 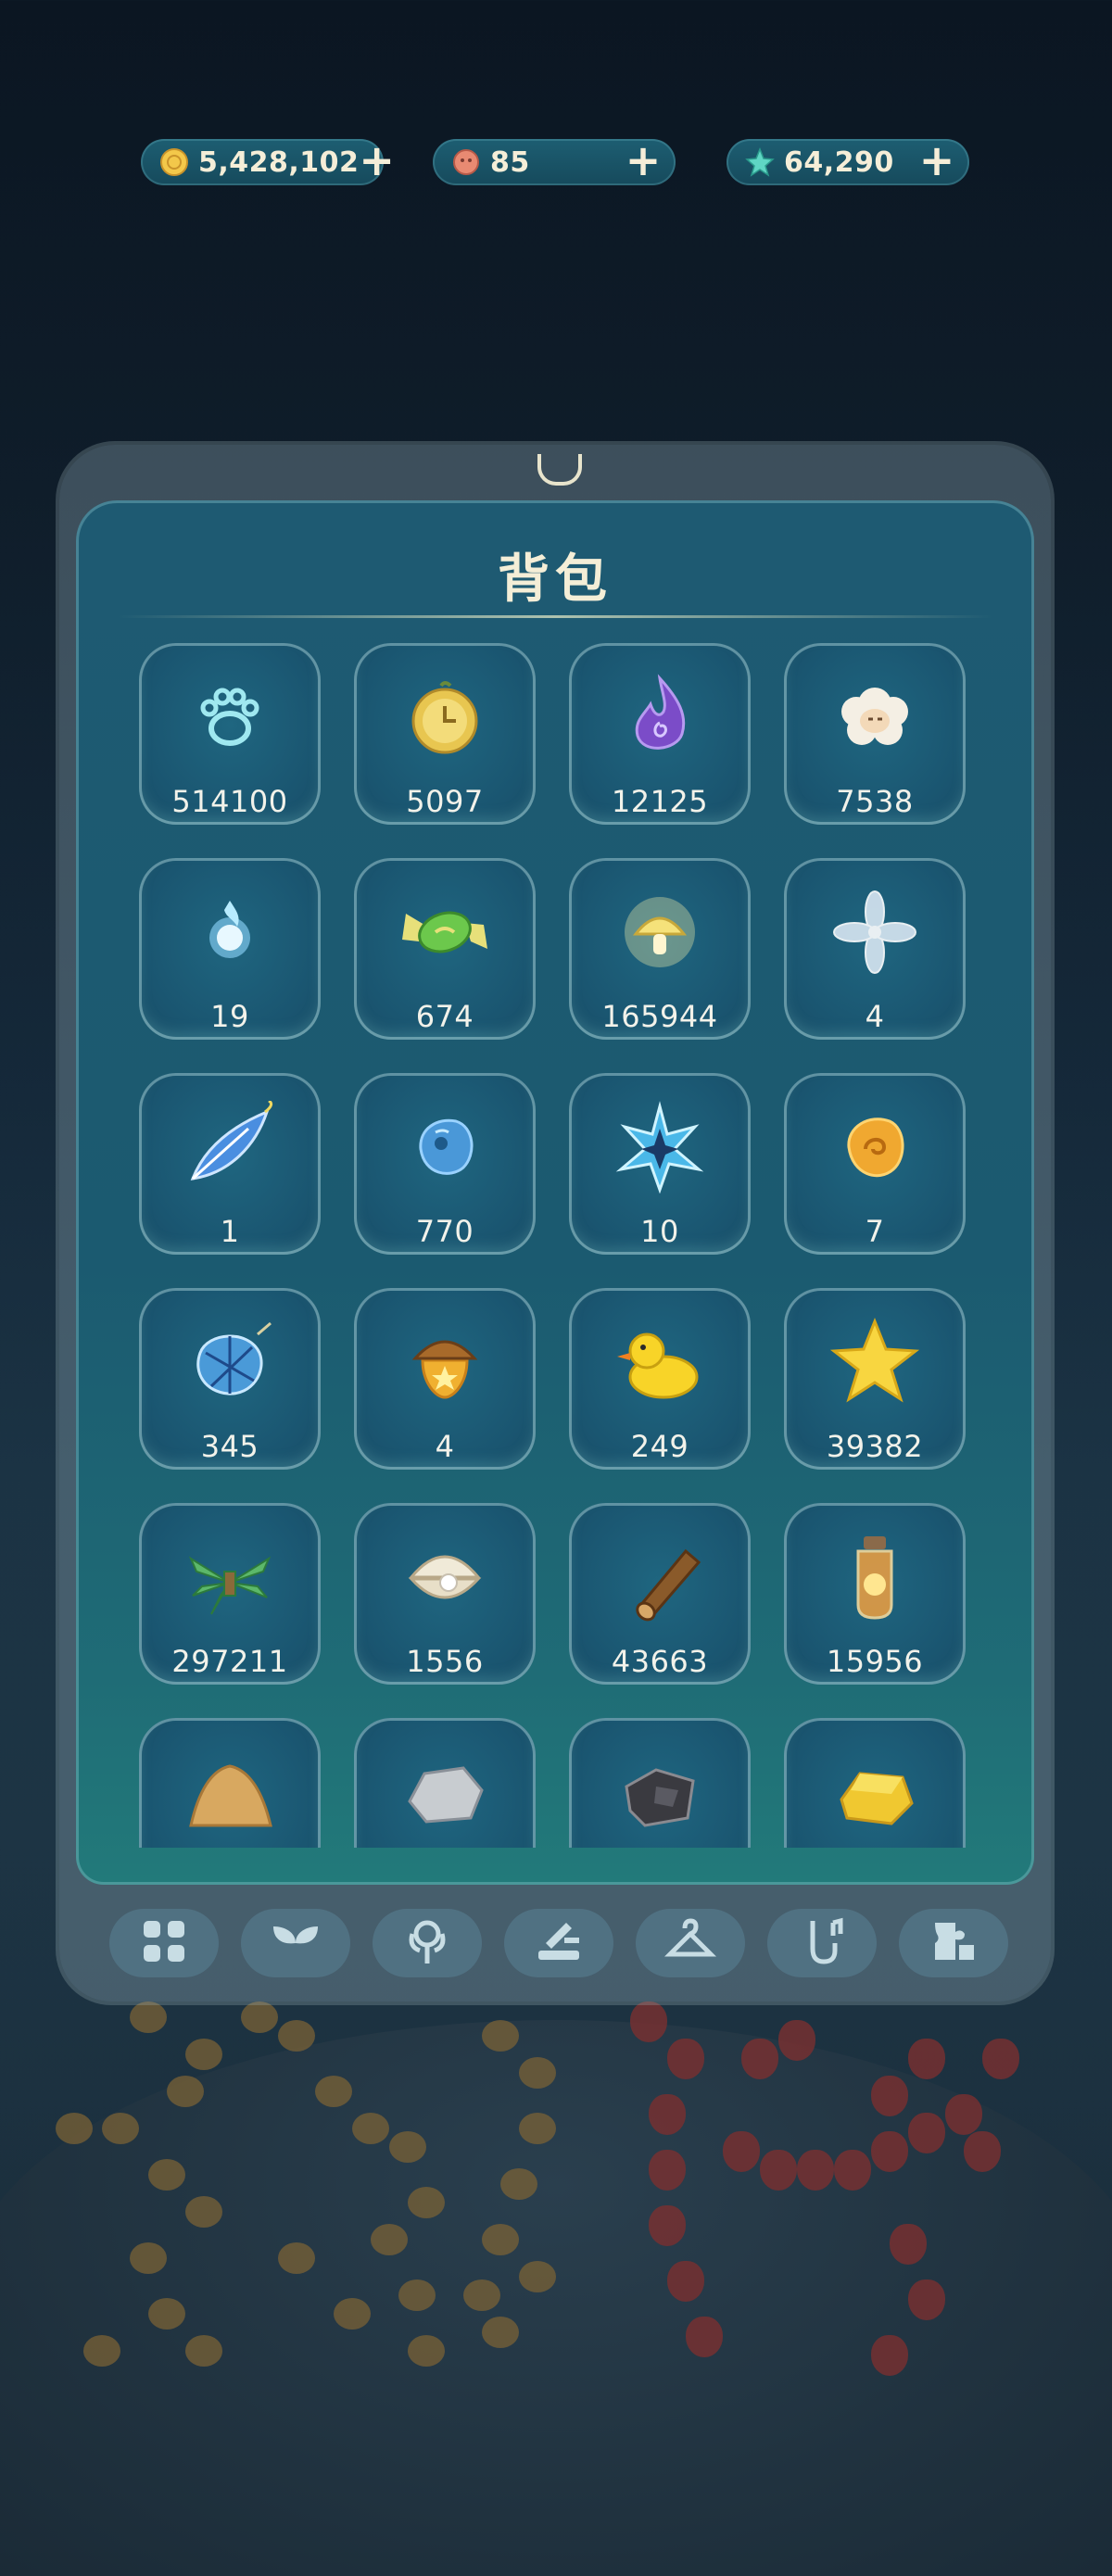 What do you see at coordinates (229, 1792) in the screenshot?
I see `sand-pile-icon` at bounding box center [229, 1792].